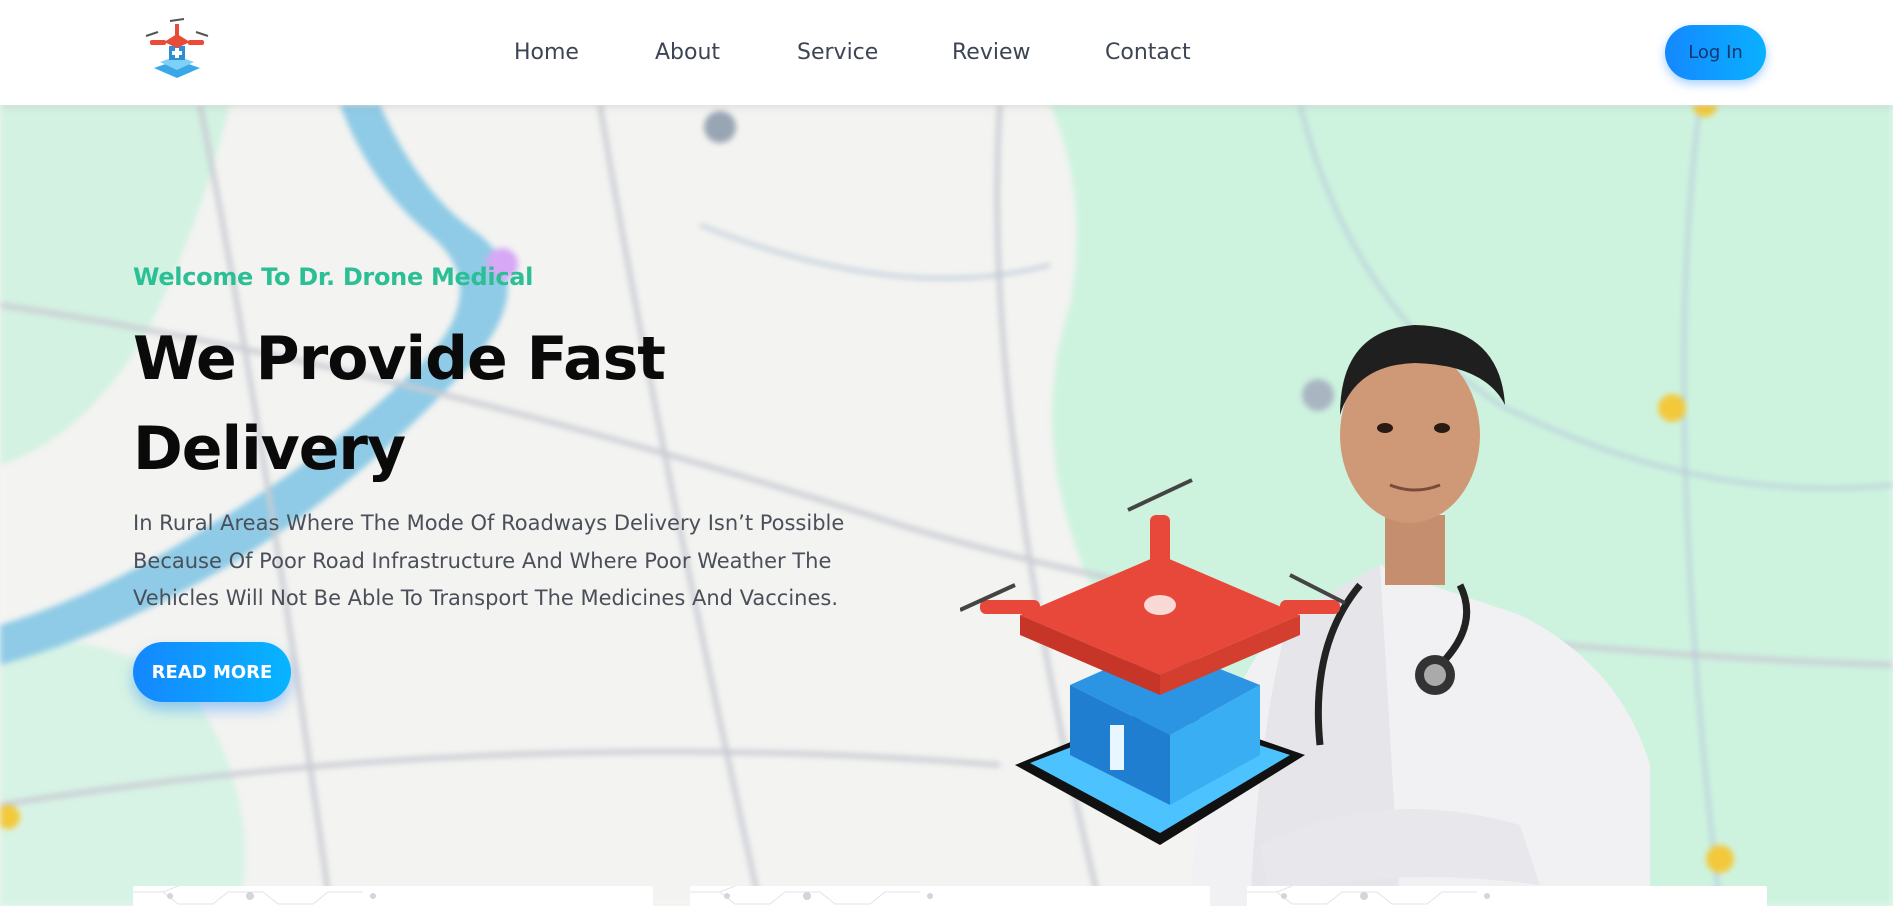 The width and height of the screenshot is (1893, 906). Describe the element at coordinates (546, 52) in the screenshot. I see `nav-home: Home` at that location.